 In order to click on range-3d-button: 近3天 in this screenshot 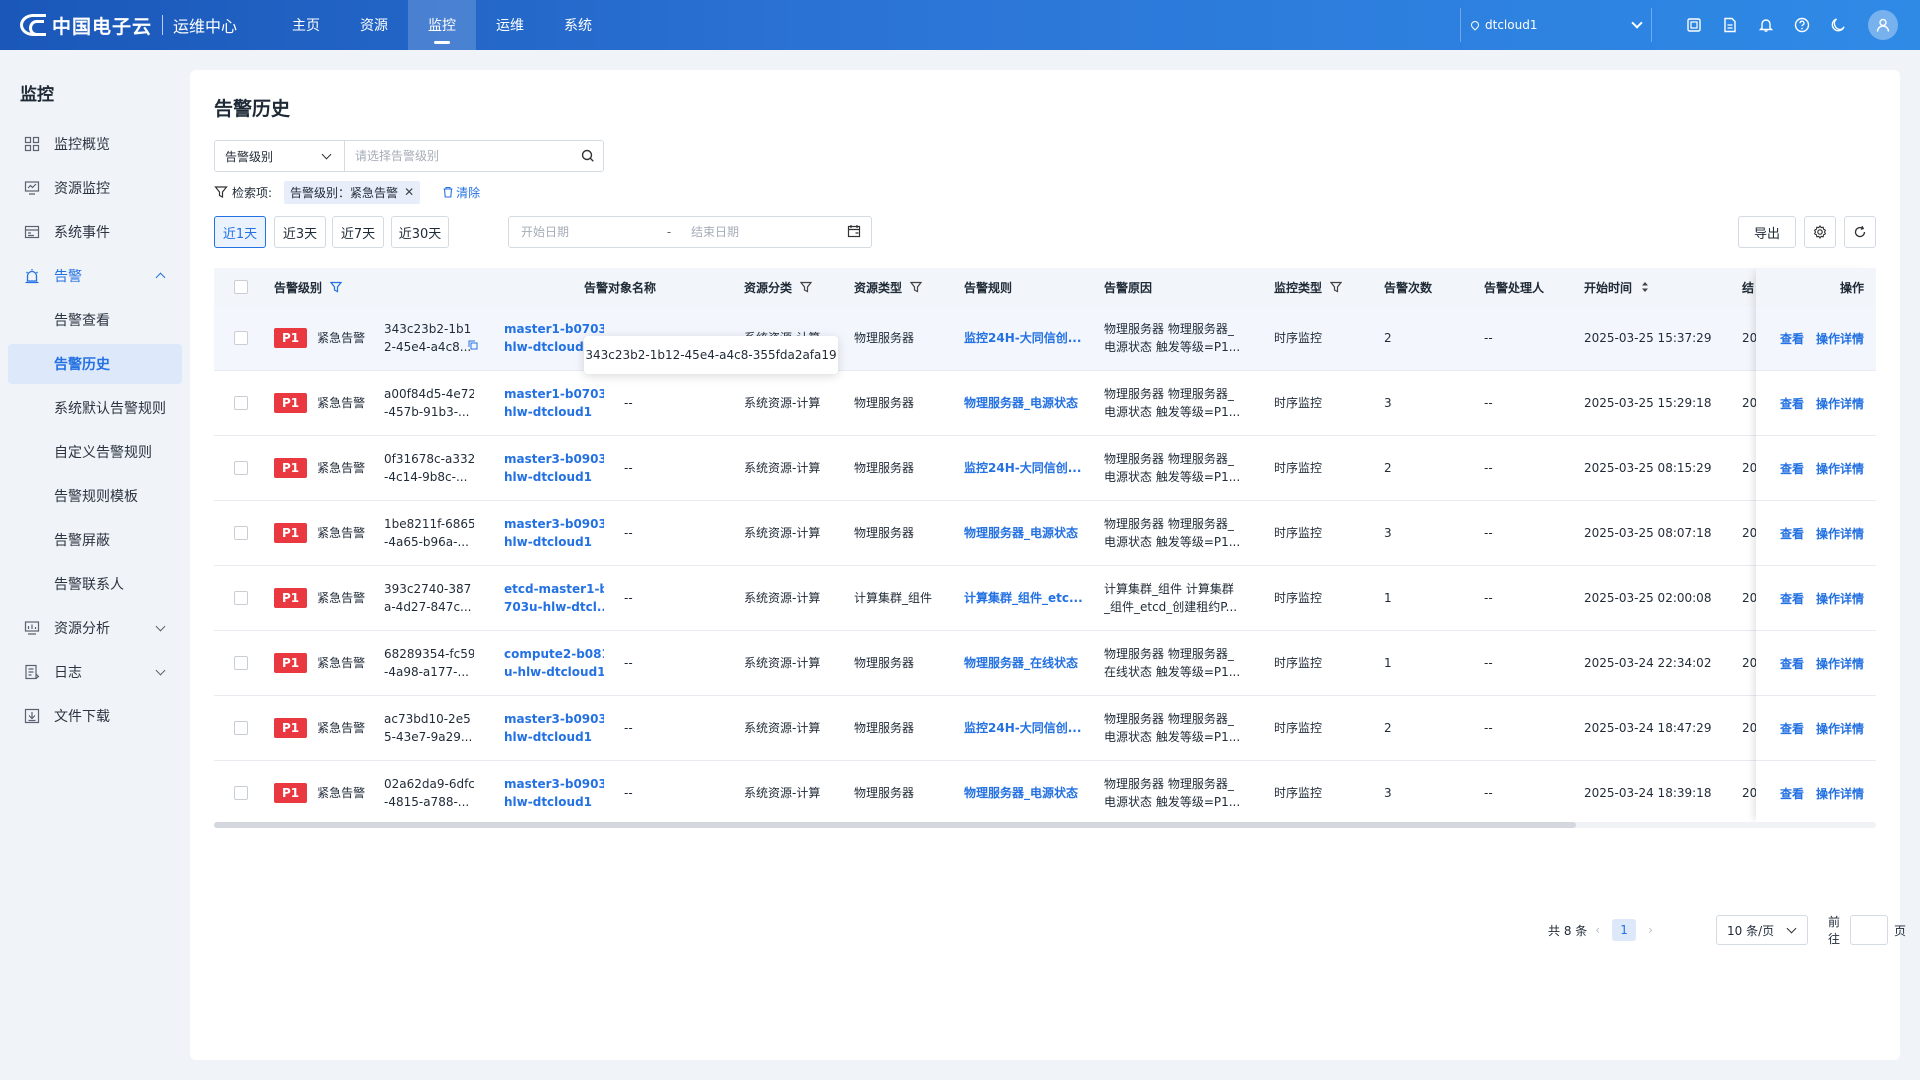, I will do `click(300, 232)`.